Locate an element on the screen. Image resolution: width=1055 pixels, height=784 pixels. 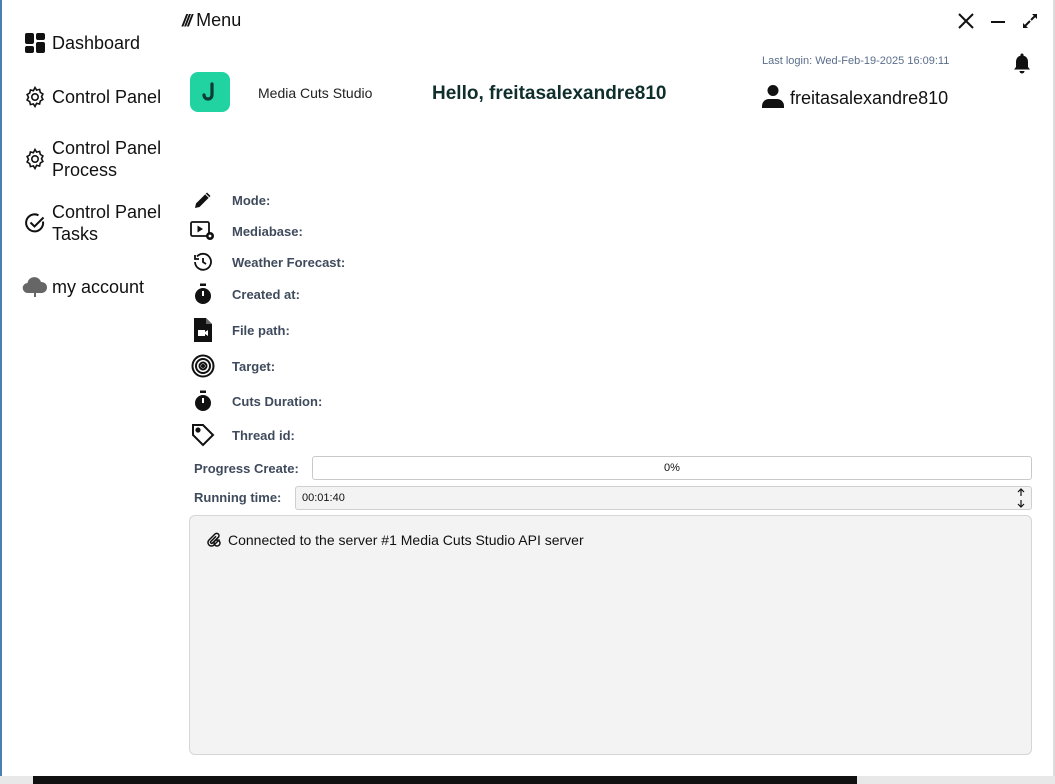
cloud-upload-icon is located at coordinates (35, 287).